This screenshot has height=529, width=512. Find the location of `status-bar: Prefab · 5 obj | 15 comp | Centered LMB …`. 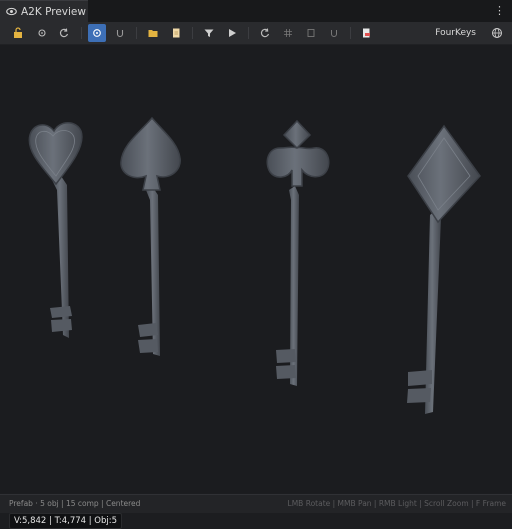

status-bar: Prefab · 5 obj | 15 comp | Centered LMB … is located at coordinates (256, 503).